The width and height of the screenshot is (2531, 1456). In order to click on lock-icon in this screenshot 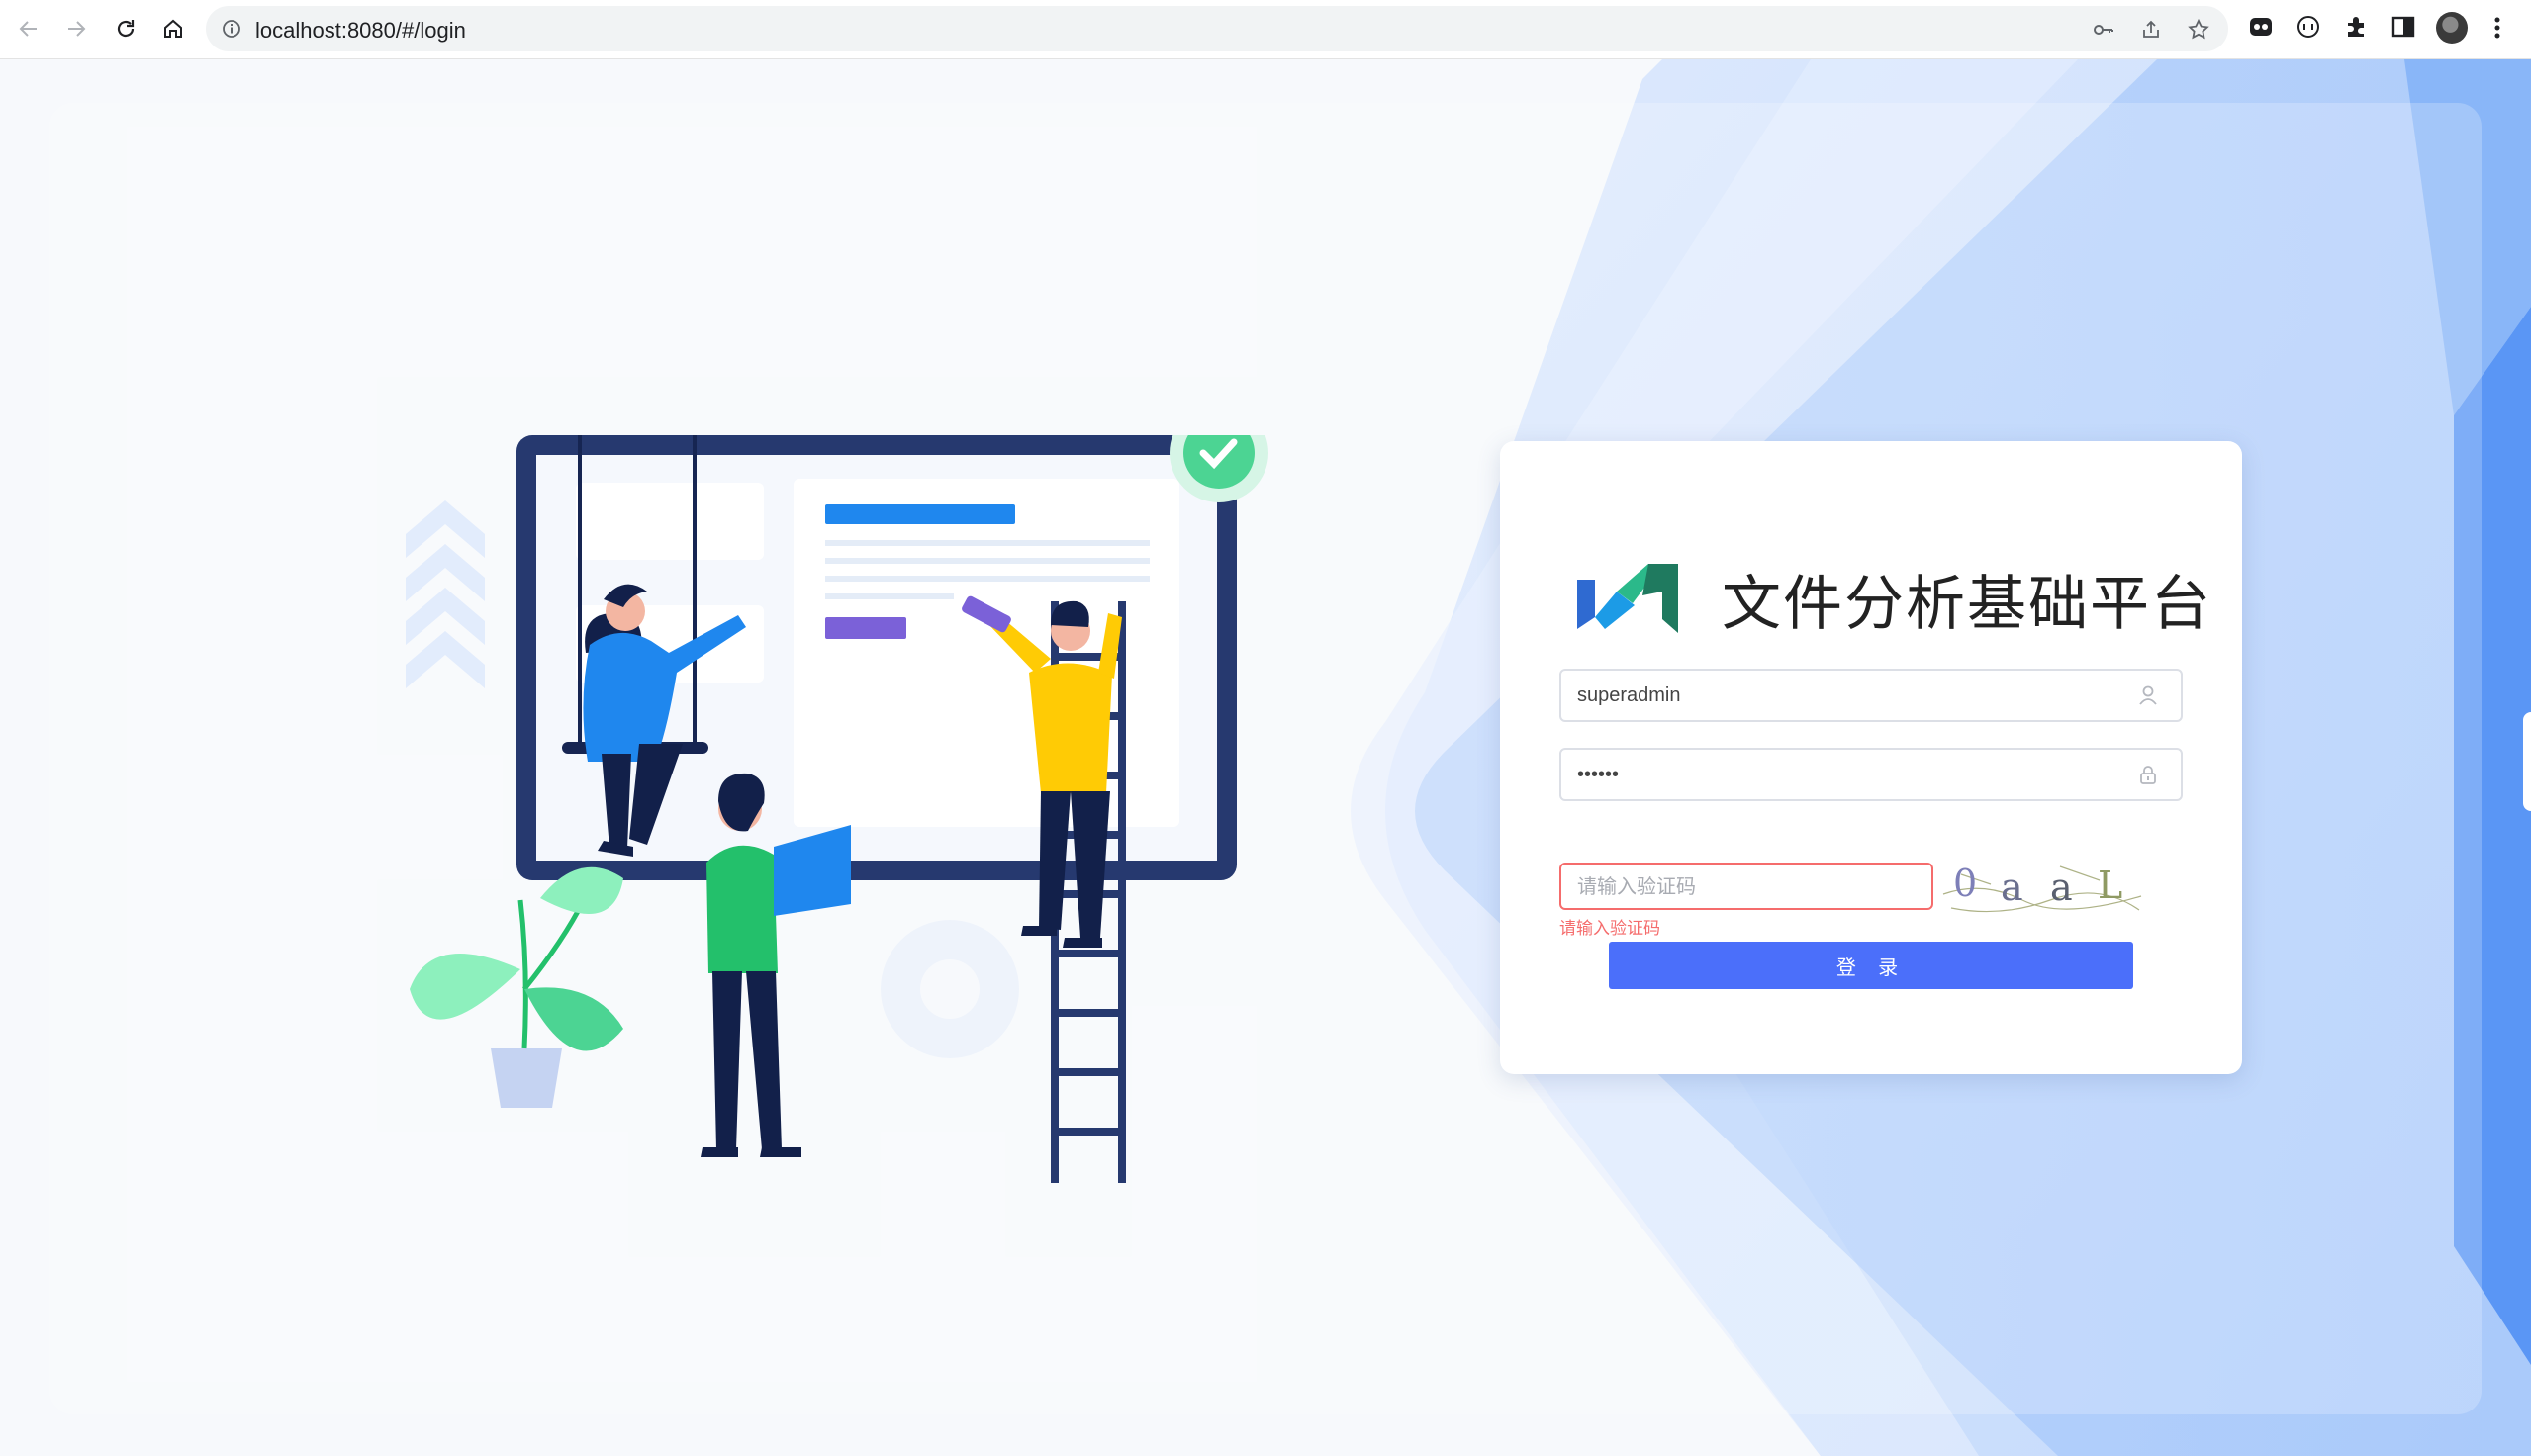, I will do `click(2148, 775)`.